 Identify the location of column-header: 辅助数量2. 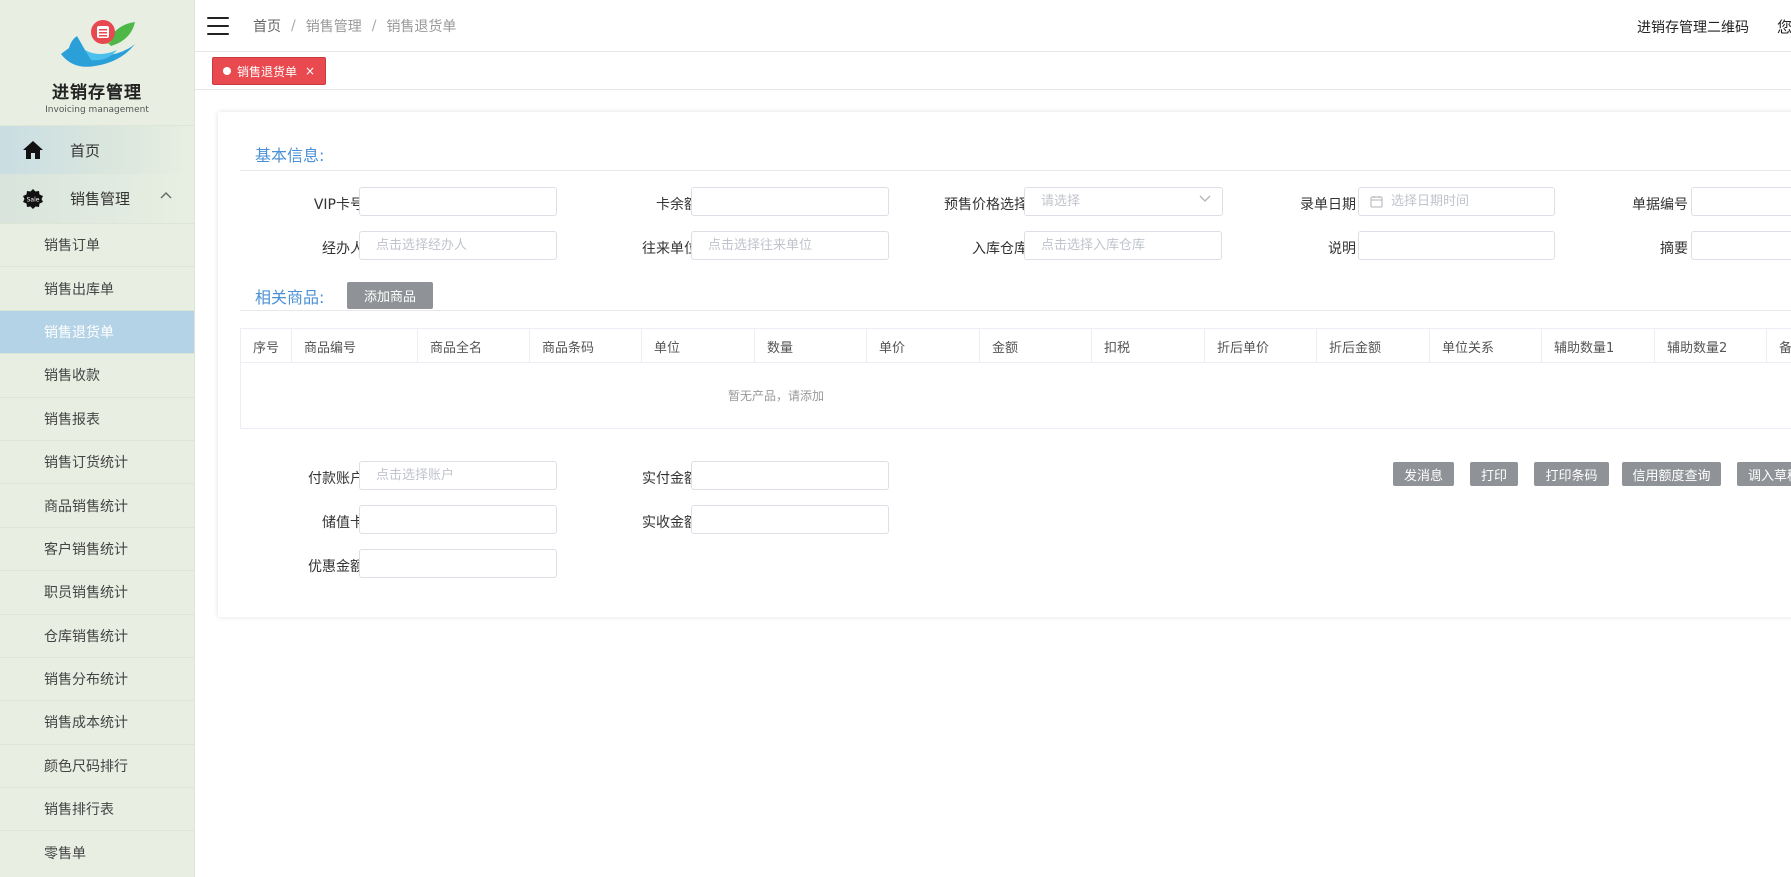
(1711, 346).